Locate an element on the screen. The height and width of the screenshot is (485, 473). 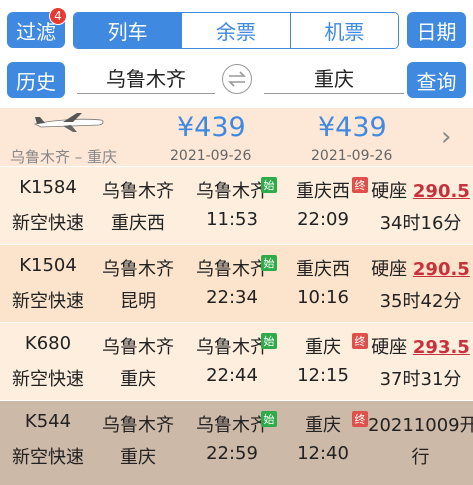
seat-price: 硬座 293.5 is located at coordinates (420, 346).